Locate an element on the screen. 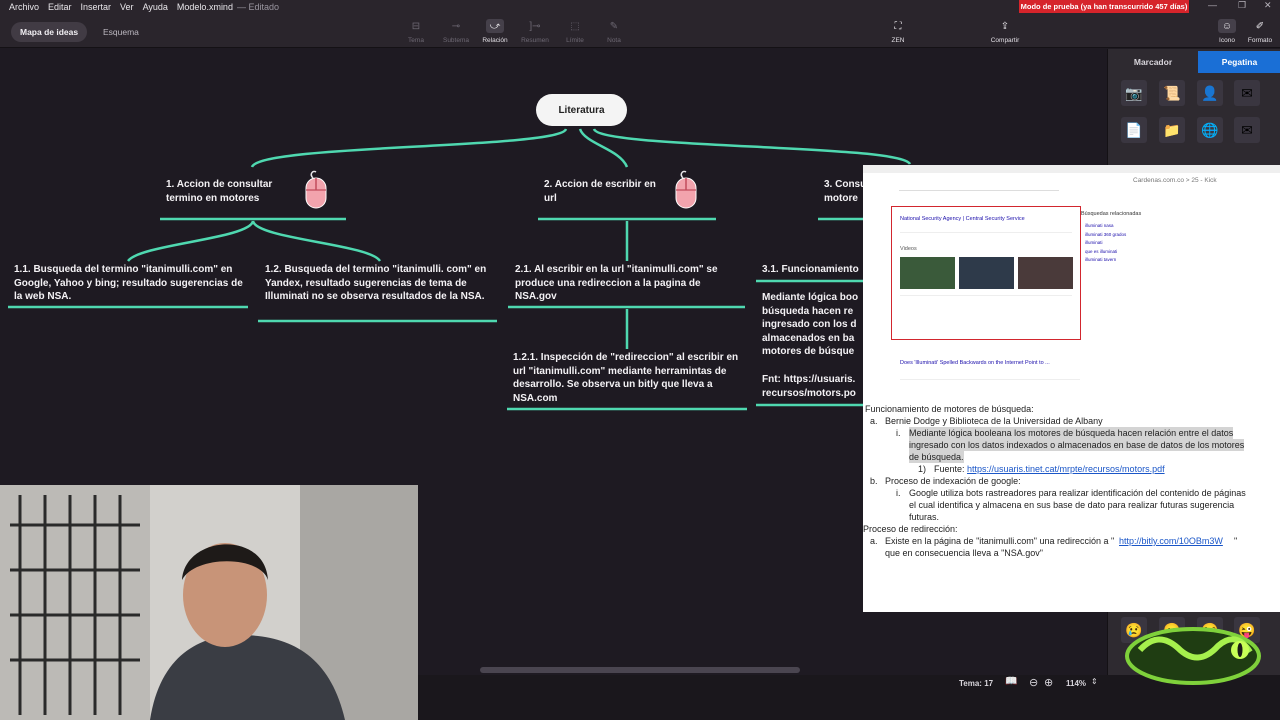 The width and height of the screenshot is (1280, 720). letter-sticker-icon: ✉ is located at coordinates (1247, 130).